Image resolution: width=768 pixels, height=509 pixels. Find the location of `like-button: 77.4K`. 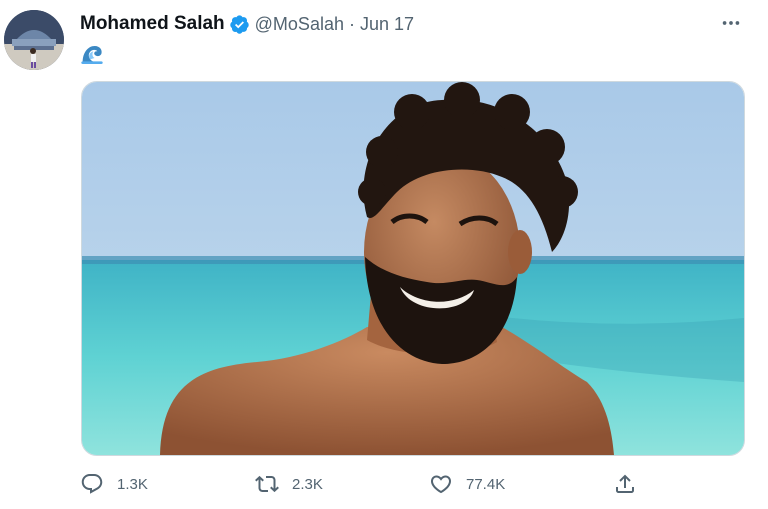

like-button: 77.4K is located at coordinates (467, 484).